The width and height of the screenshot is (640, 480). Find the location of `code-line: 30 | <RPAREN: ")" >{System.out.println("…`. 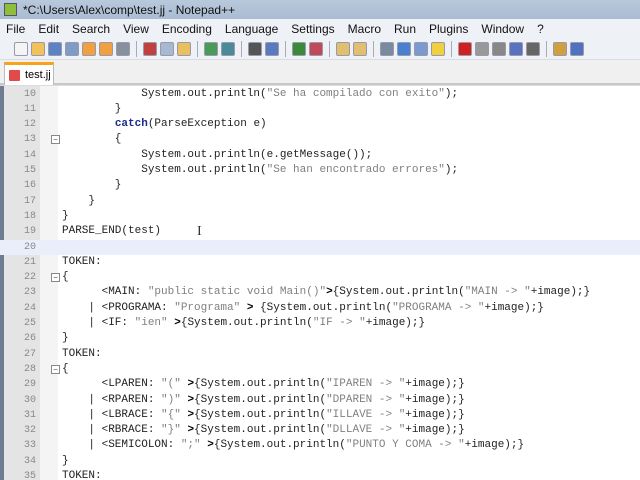

code-line: 30 | <RPAREN: ")" >{System.out.println("… is located at coordinates (320, 400).